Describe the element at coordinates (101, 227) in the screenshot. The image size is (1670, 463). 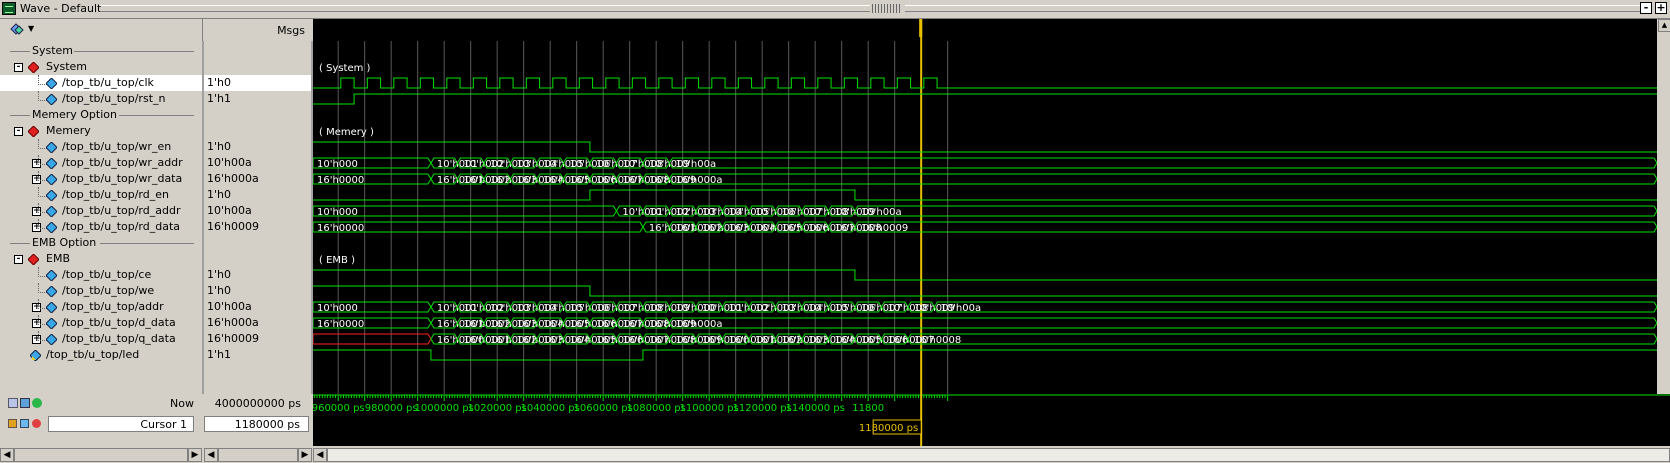
I see `signal-rd-data: +/top_tb/u_top/rd_data` at that location.